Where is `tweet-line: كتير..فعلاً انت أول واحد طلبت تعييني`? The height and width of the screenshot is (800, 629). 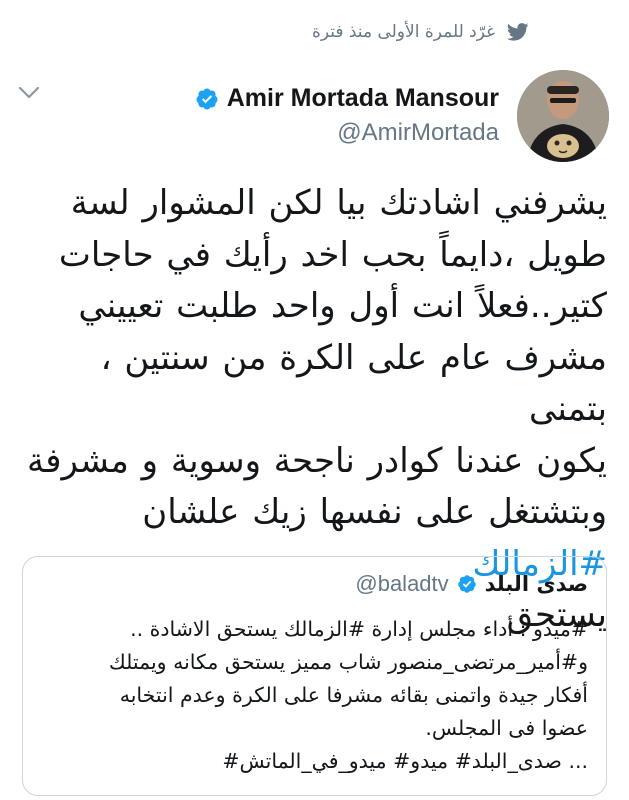
tweet-line: كتير..فعلاً انت أول واحد طلبت تعييني is located at coordinates (342, 306).